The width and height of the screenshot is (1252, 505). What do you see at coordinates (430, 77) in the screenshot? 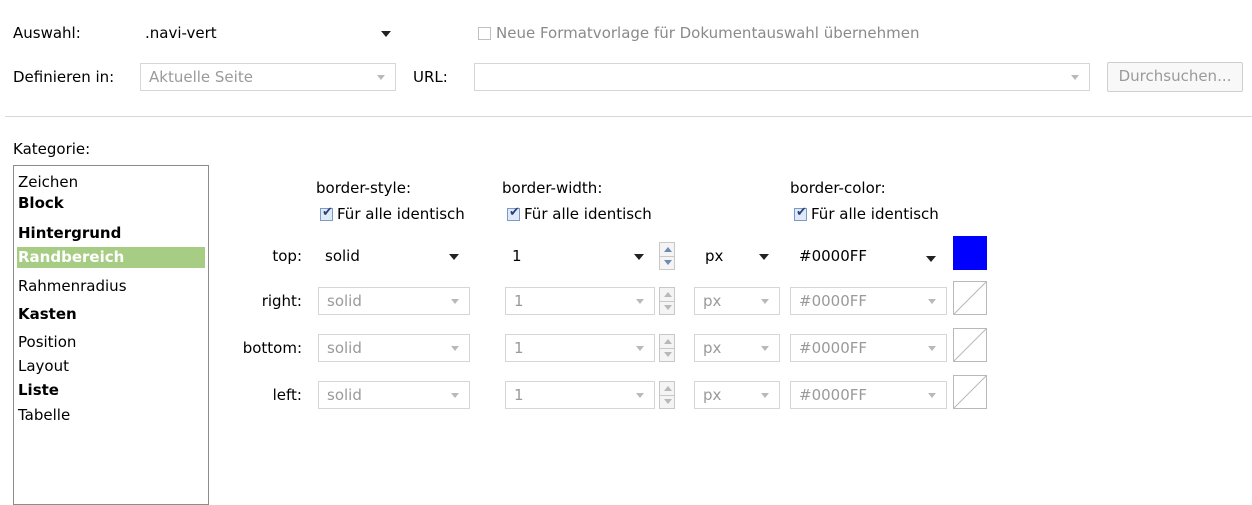
I see `url-label: URL:` at bounding box center [430, 77].